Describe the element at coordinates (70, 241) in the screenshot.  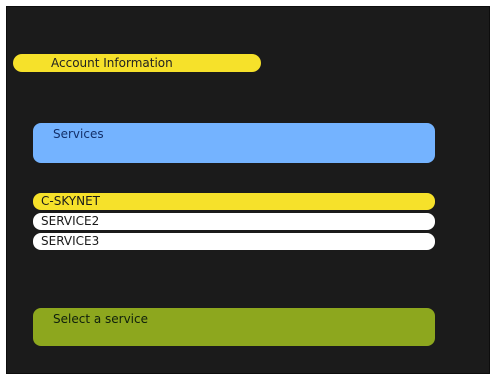
I see `service-item-label: SERVICE3` at that location.